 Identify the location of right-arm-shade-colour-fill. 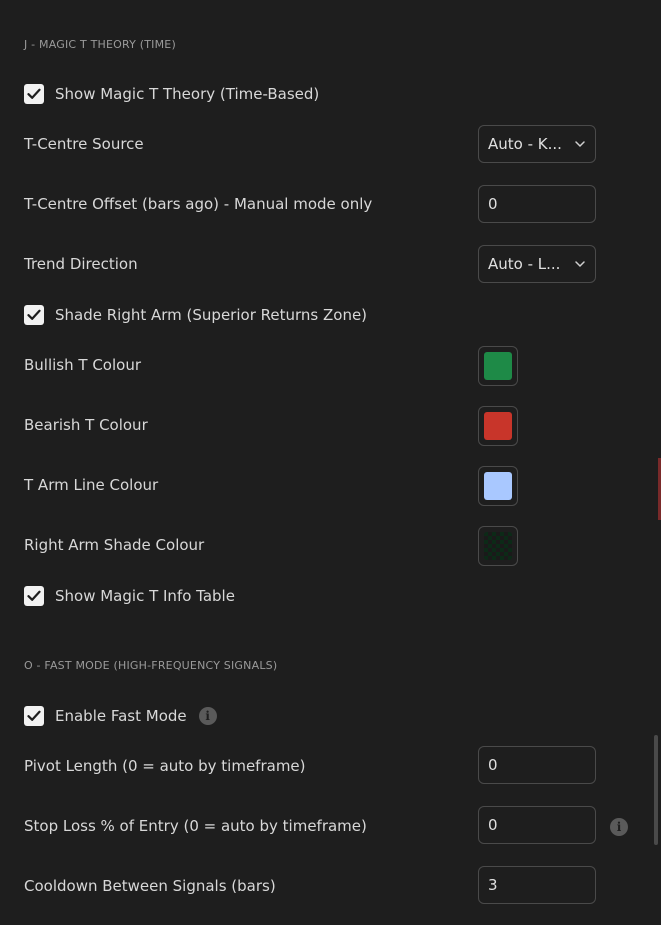
(498, 546).